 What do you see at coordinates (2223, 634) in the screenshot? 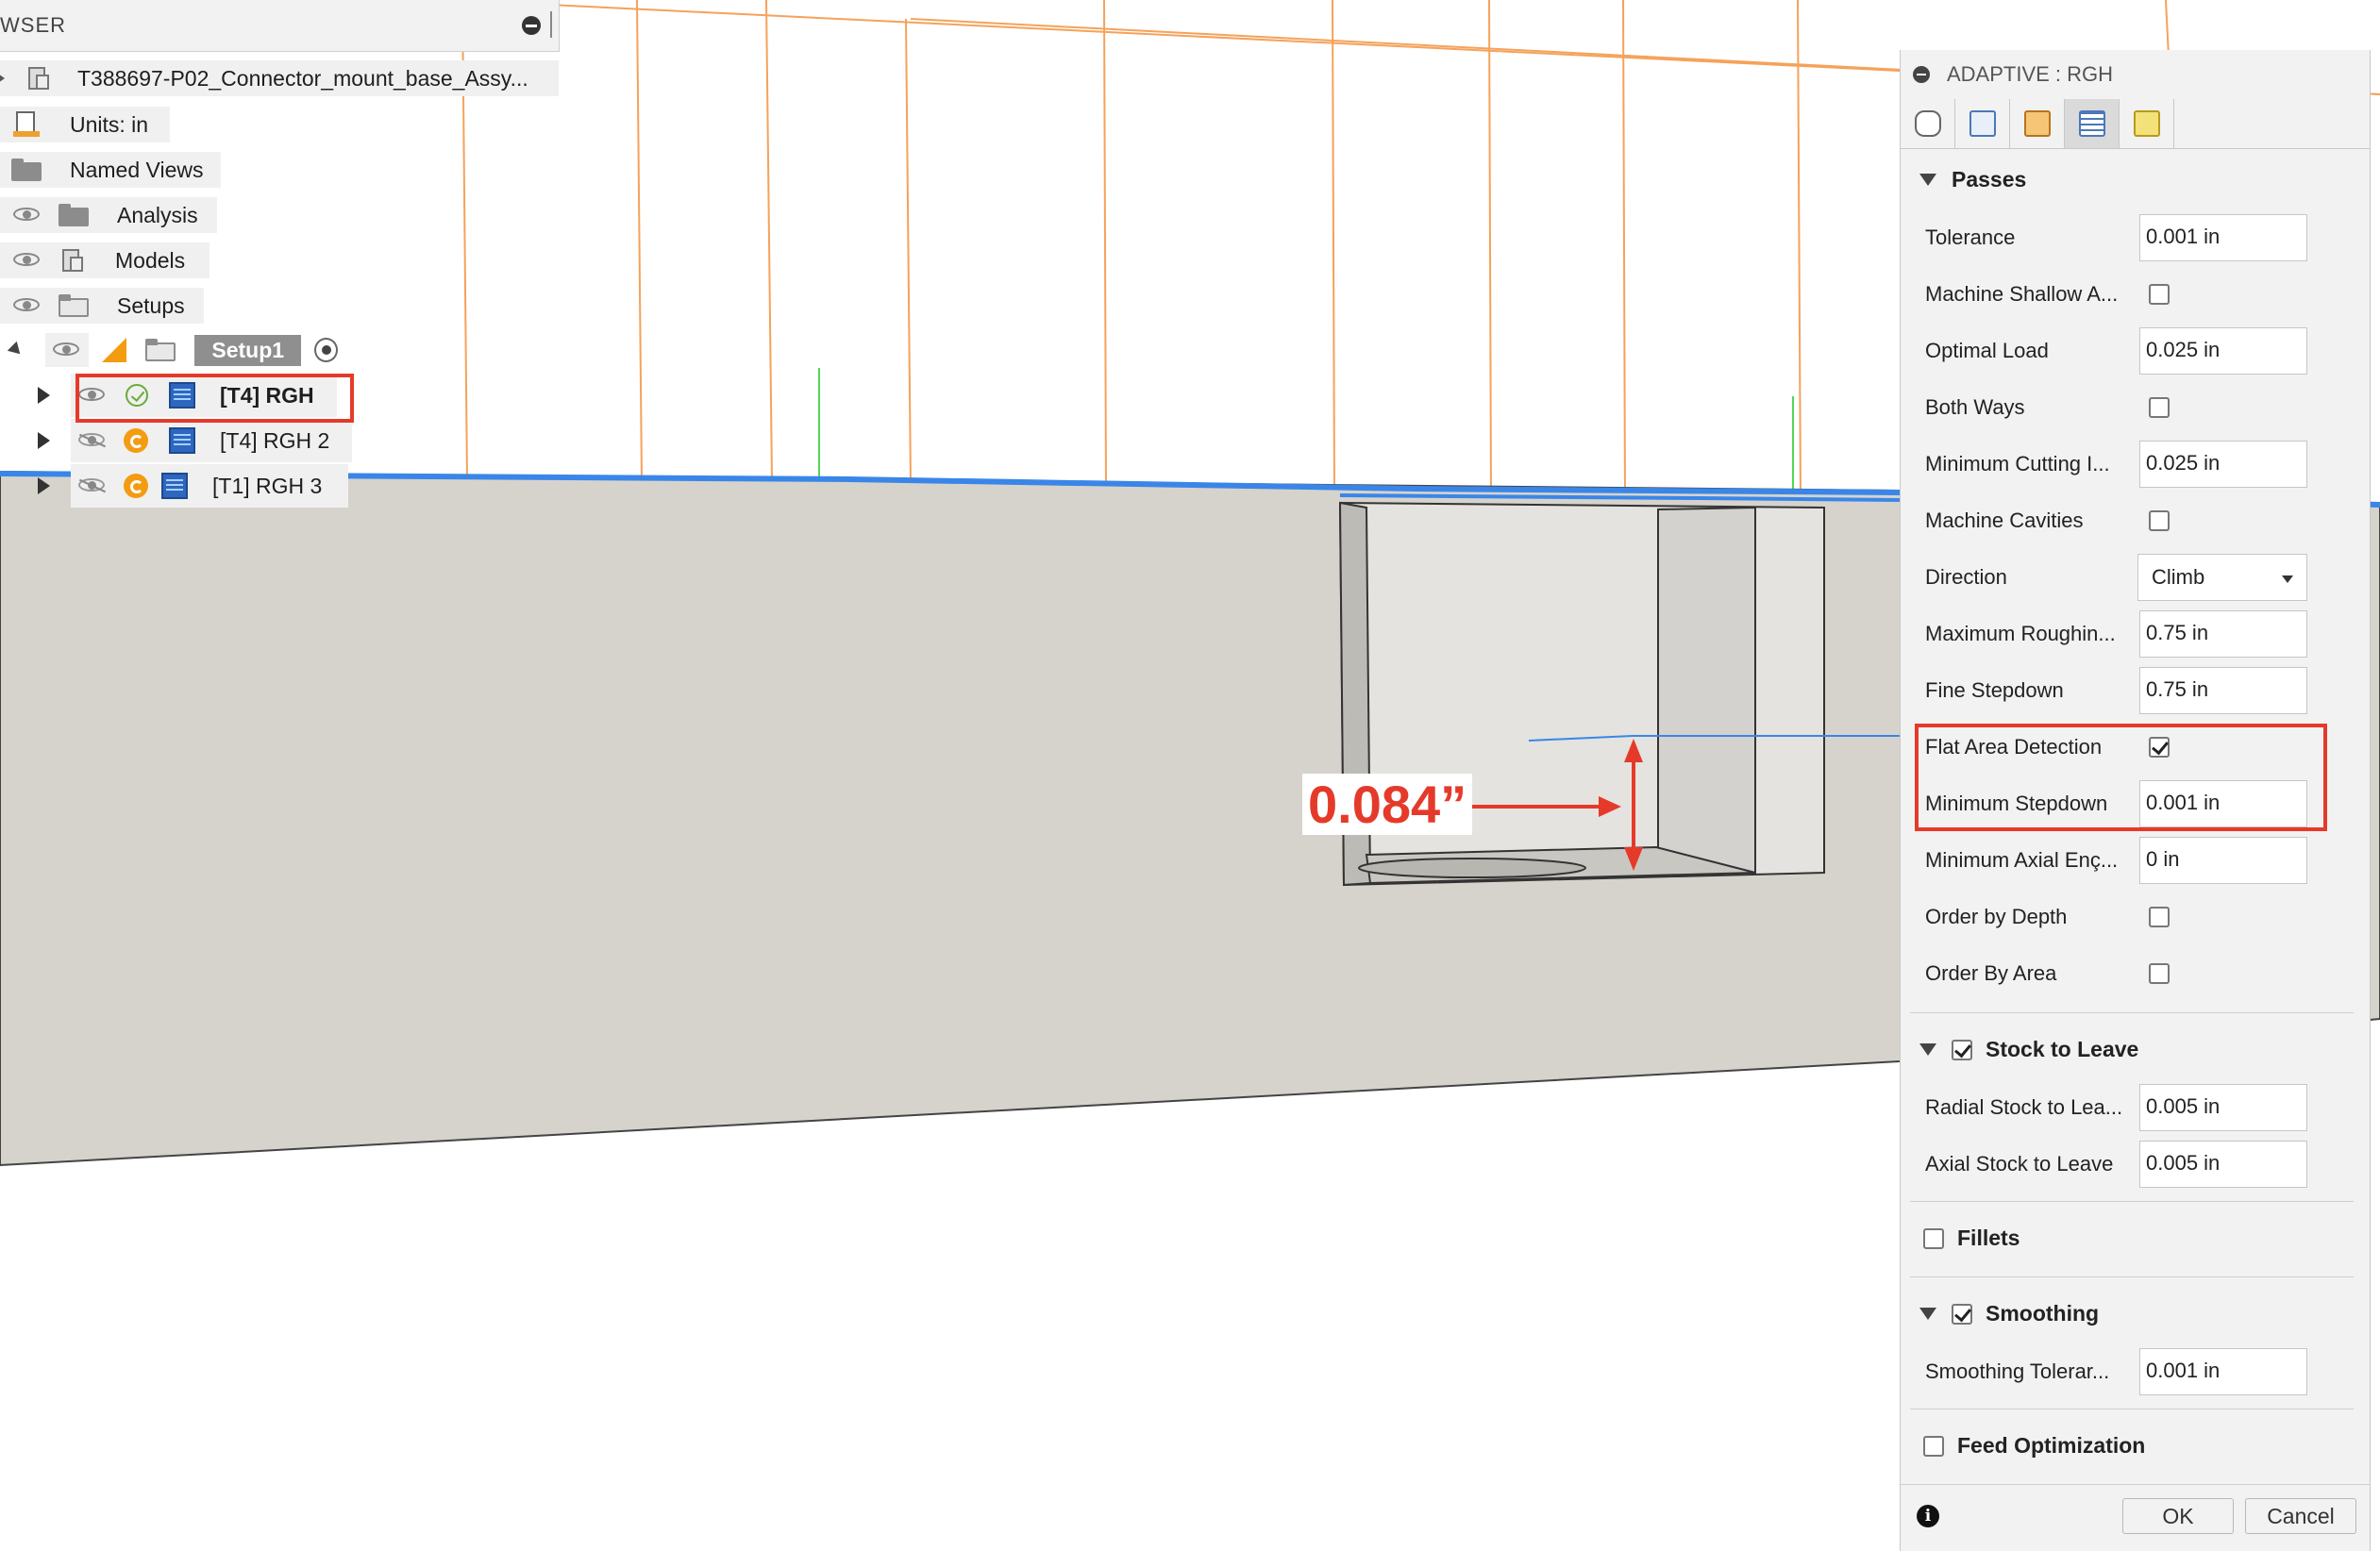
I see `max-roughing-input: 0.75 in` at bounding box center [2223, 634].